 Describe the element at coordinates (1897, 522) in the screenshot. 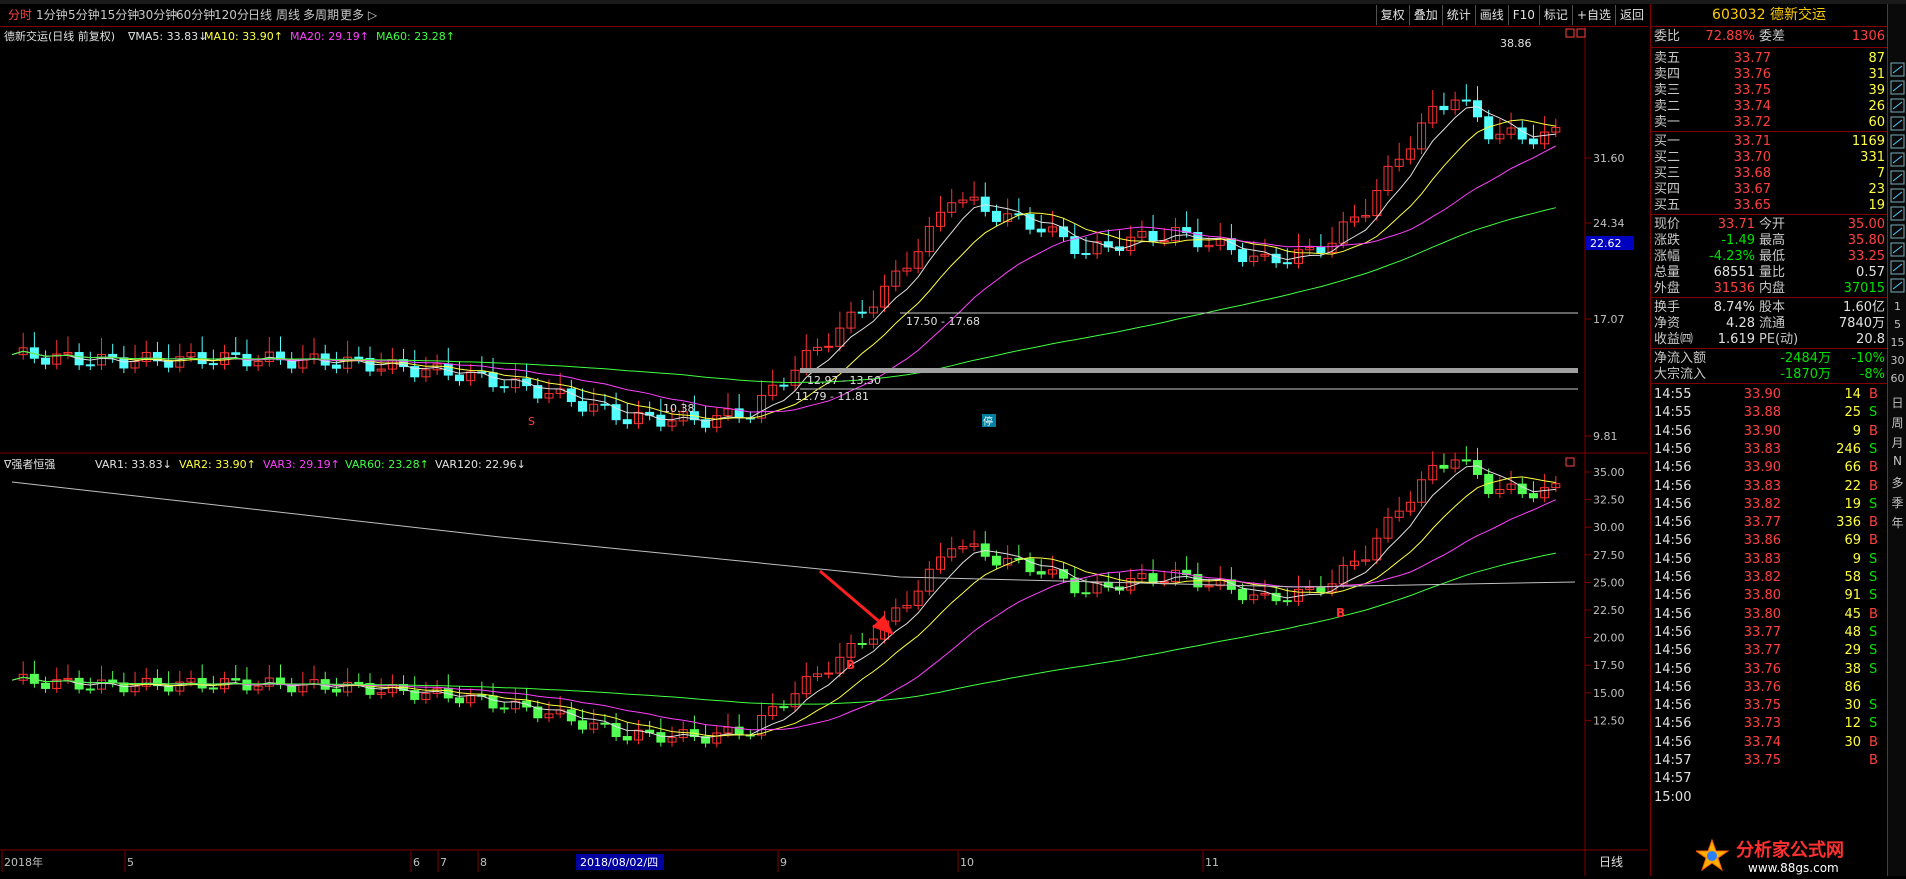

I see `sidebar-period: 年` at that location.